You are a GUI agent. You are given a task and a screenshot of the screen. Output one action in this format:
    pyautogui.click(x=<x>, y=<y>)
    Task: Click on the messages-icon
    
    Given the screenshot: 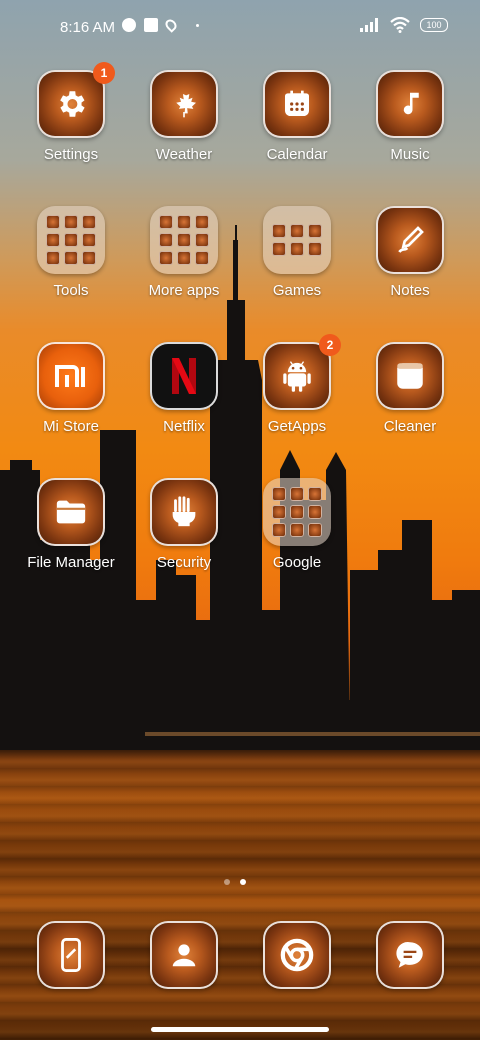 What is the action you would take?
    pyautogui.click(x=409, y=955)
    